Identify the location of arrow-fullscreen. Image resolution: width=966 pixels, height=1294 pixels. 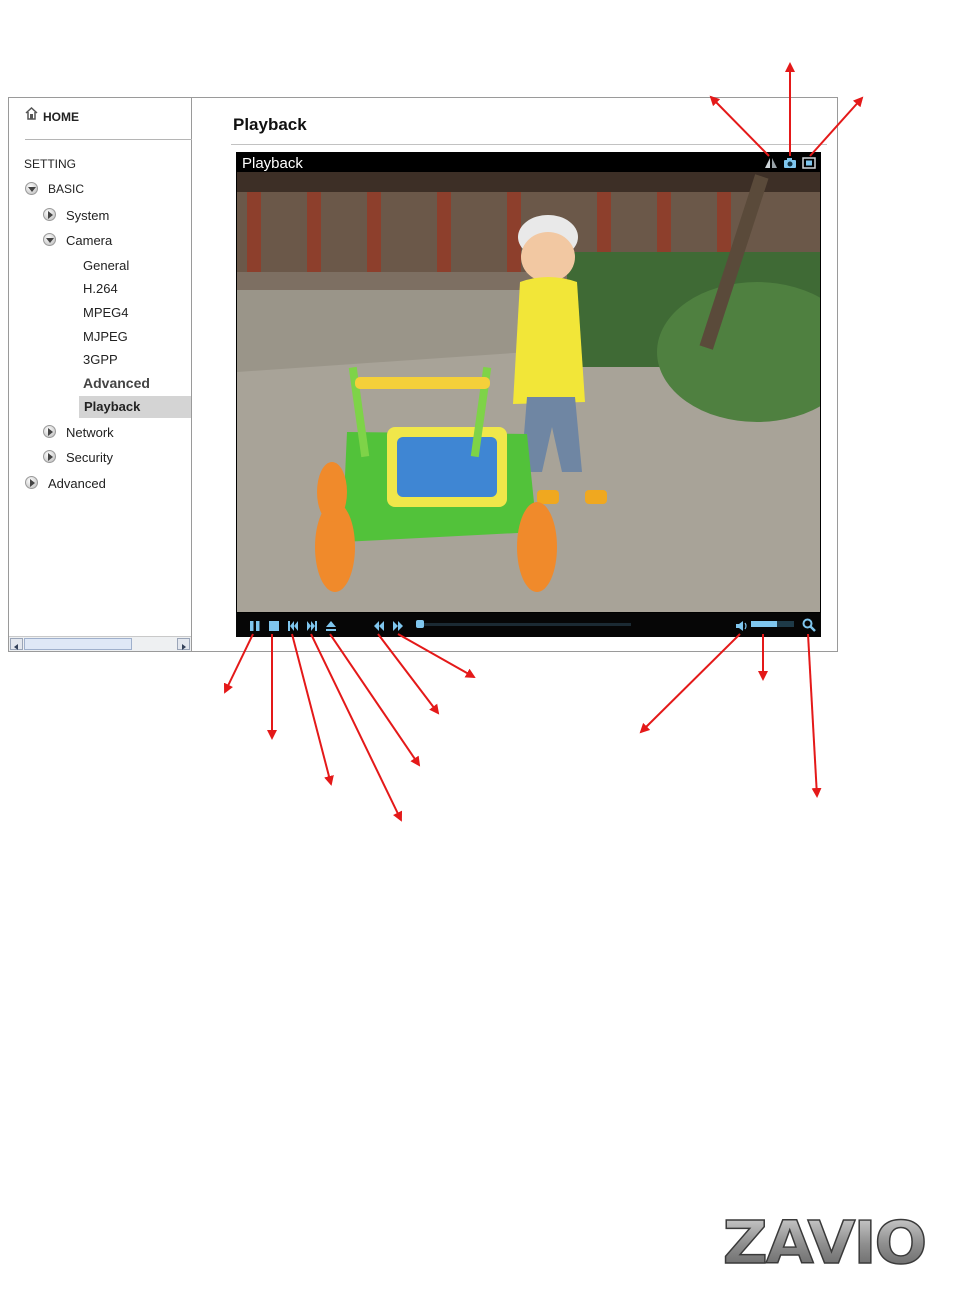
(836, 126).